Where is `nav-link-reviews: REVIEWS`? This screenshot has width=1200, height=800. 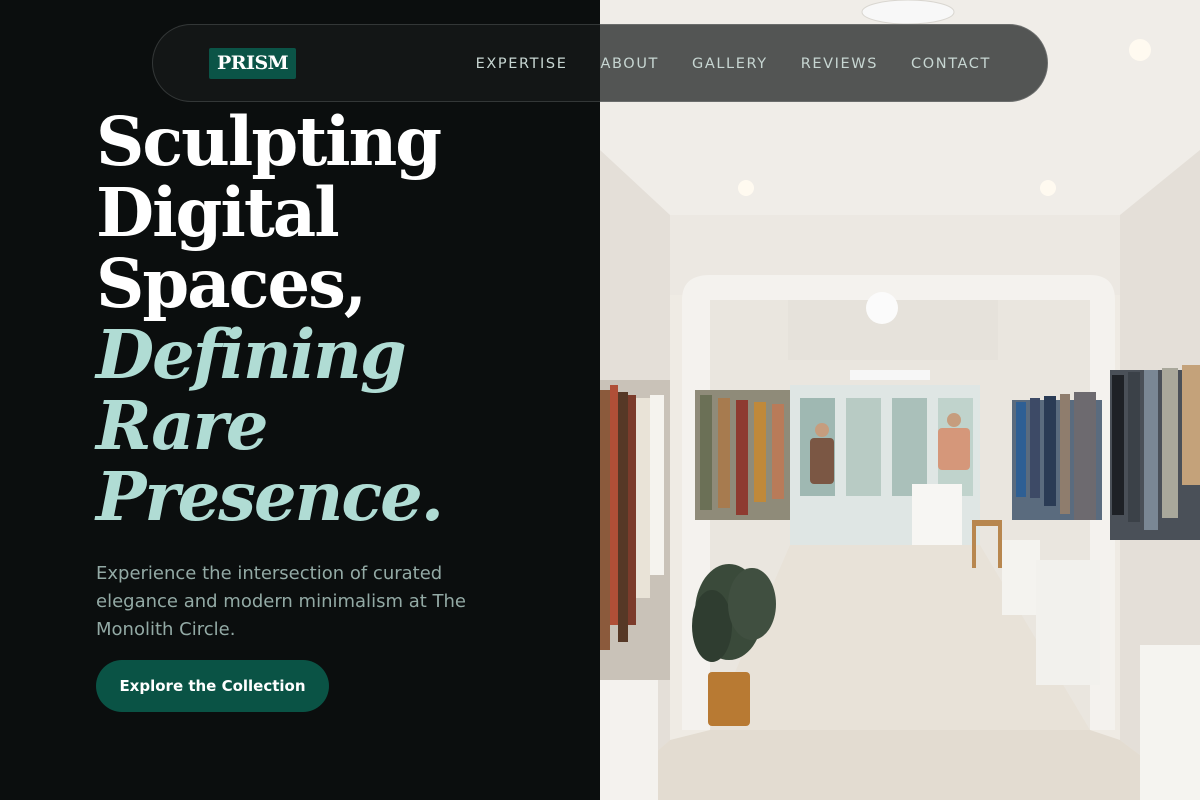 nav-link-reviews: REVIEWS is located at coordinates (839, 64).